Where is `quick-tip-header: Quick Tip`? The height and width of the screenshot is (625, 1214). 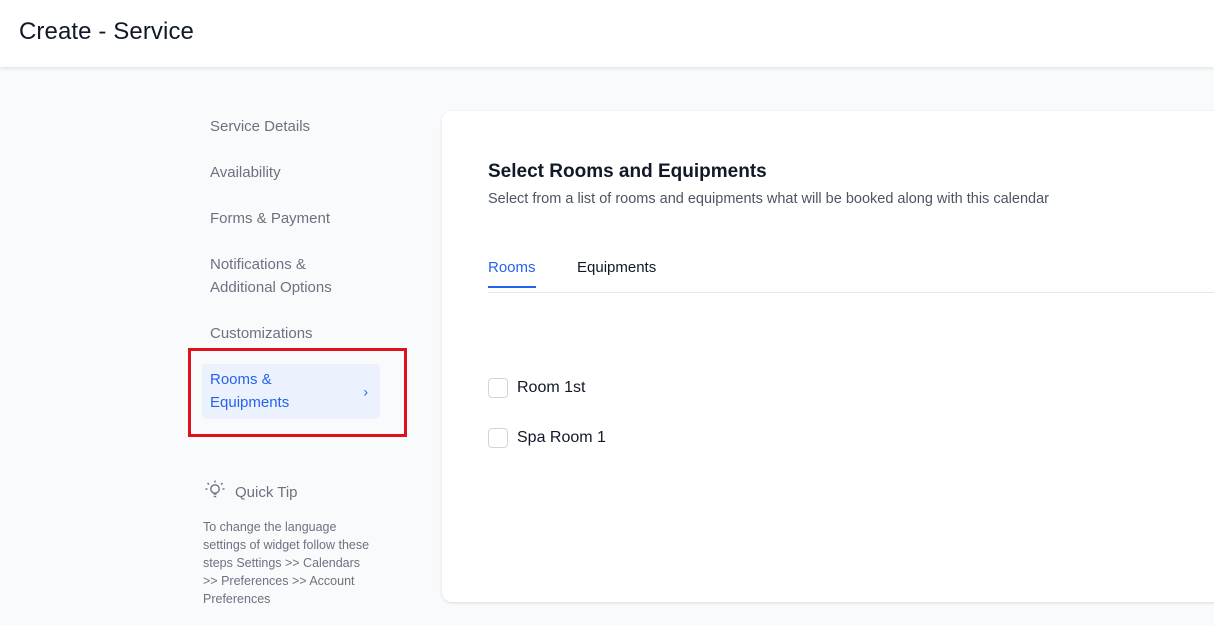
quick-tip-header: Quick Tip is located at coordinates (293, 492).